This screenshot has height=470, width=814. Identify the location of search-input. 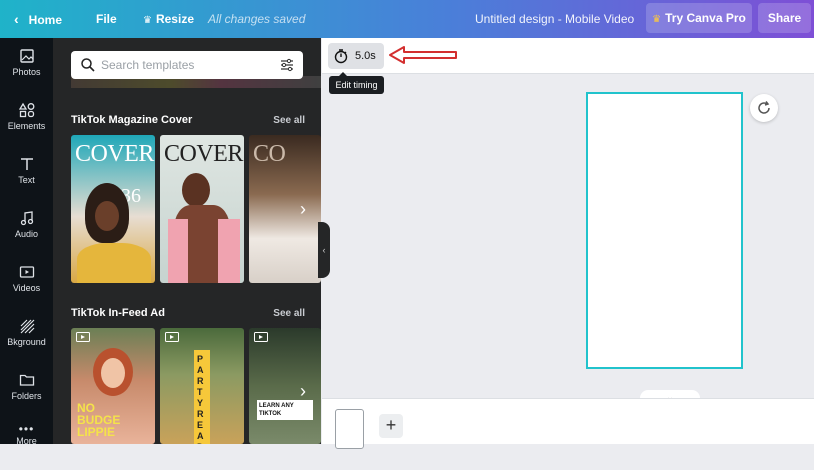
(186, 65).